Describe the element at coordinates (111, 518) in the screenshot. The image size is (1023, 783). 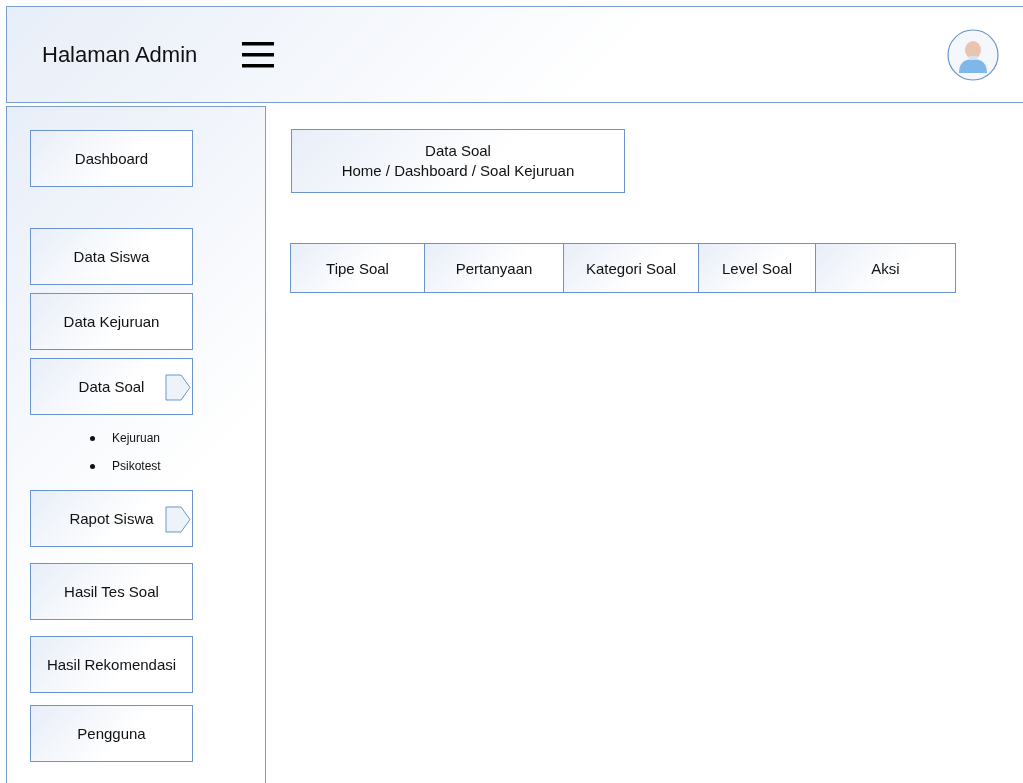
I see `sidebar-item: Rapot Siswa` at that location.